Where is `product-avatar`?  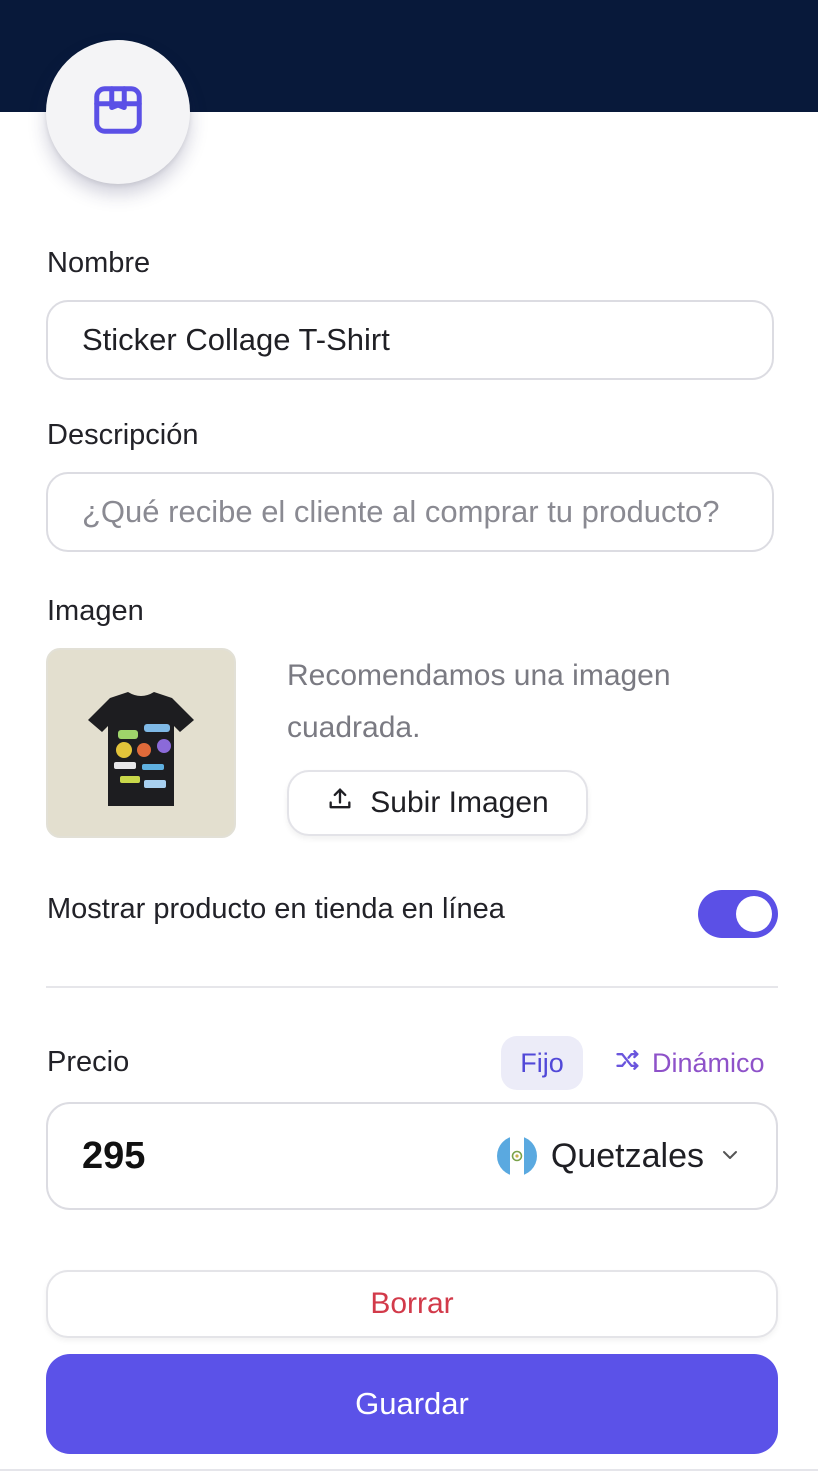
product-avatar is located at coordinates (118, 112).